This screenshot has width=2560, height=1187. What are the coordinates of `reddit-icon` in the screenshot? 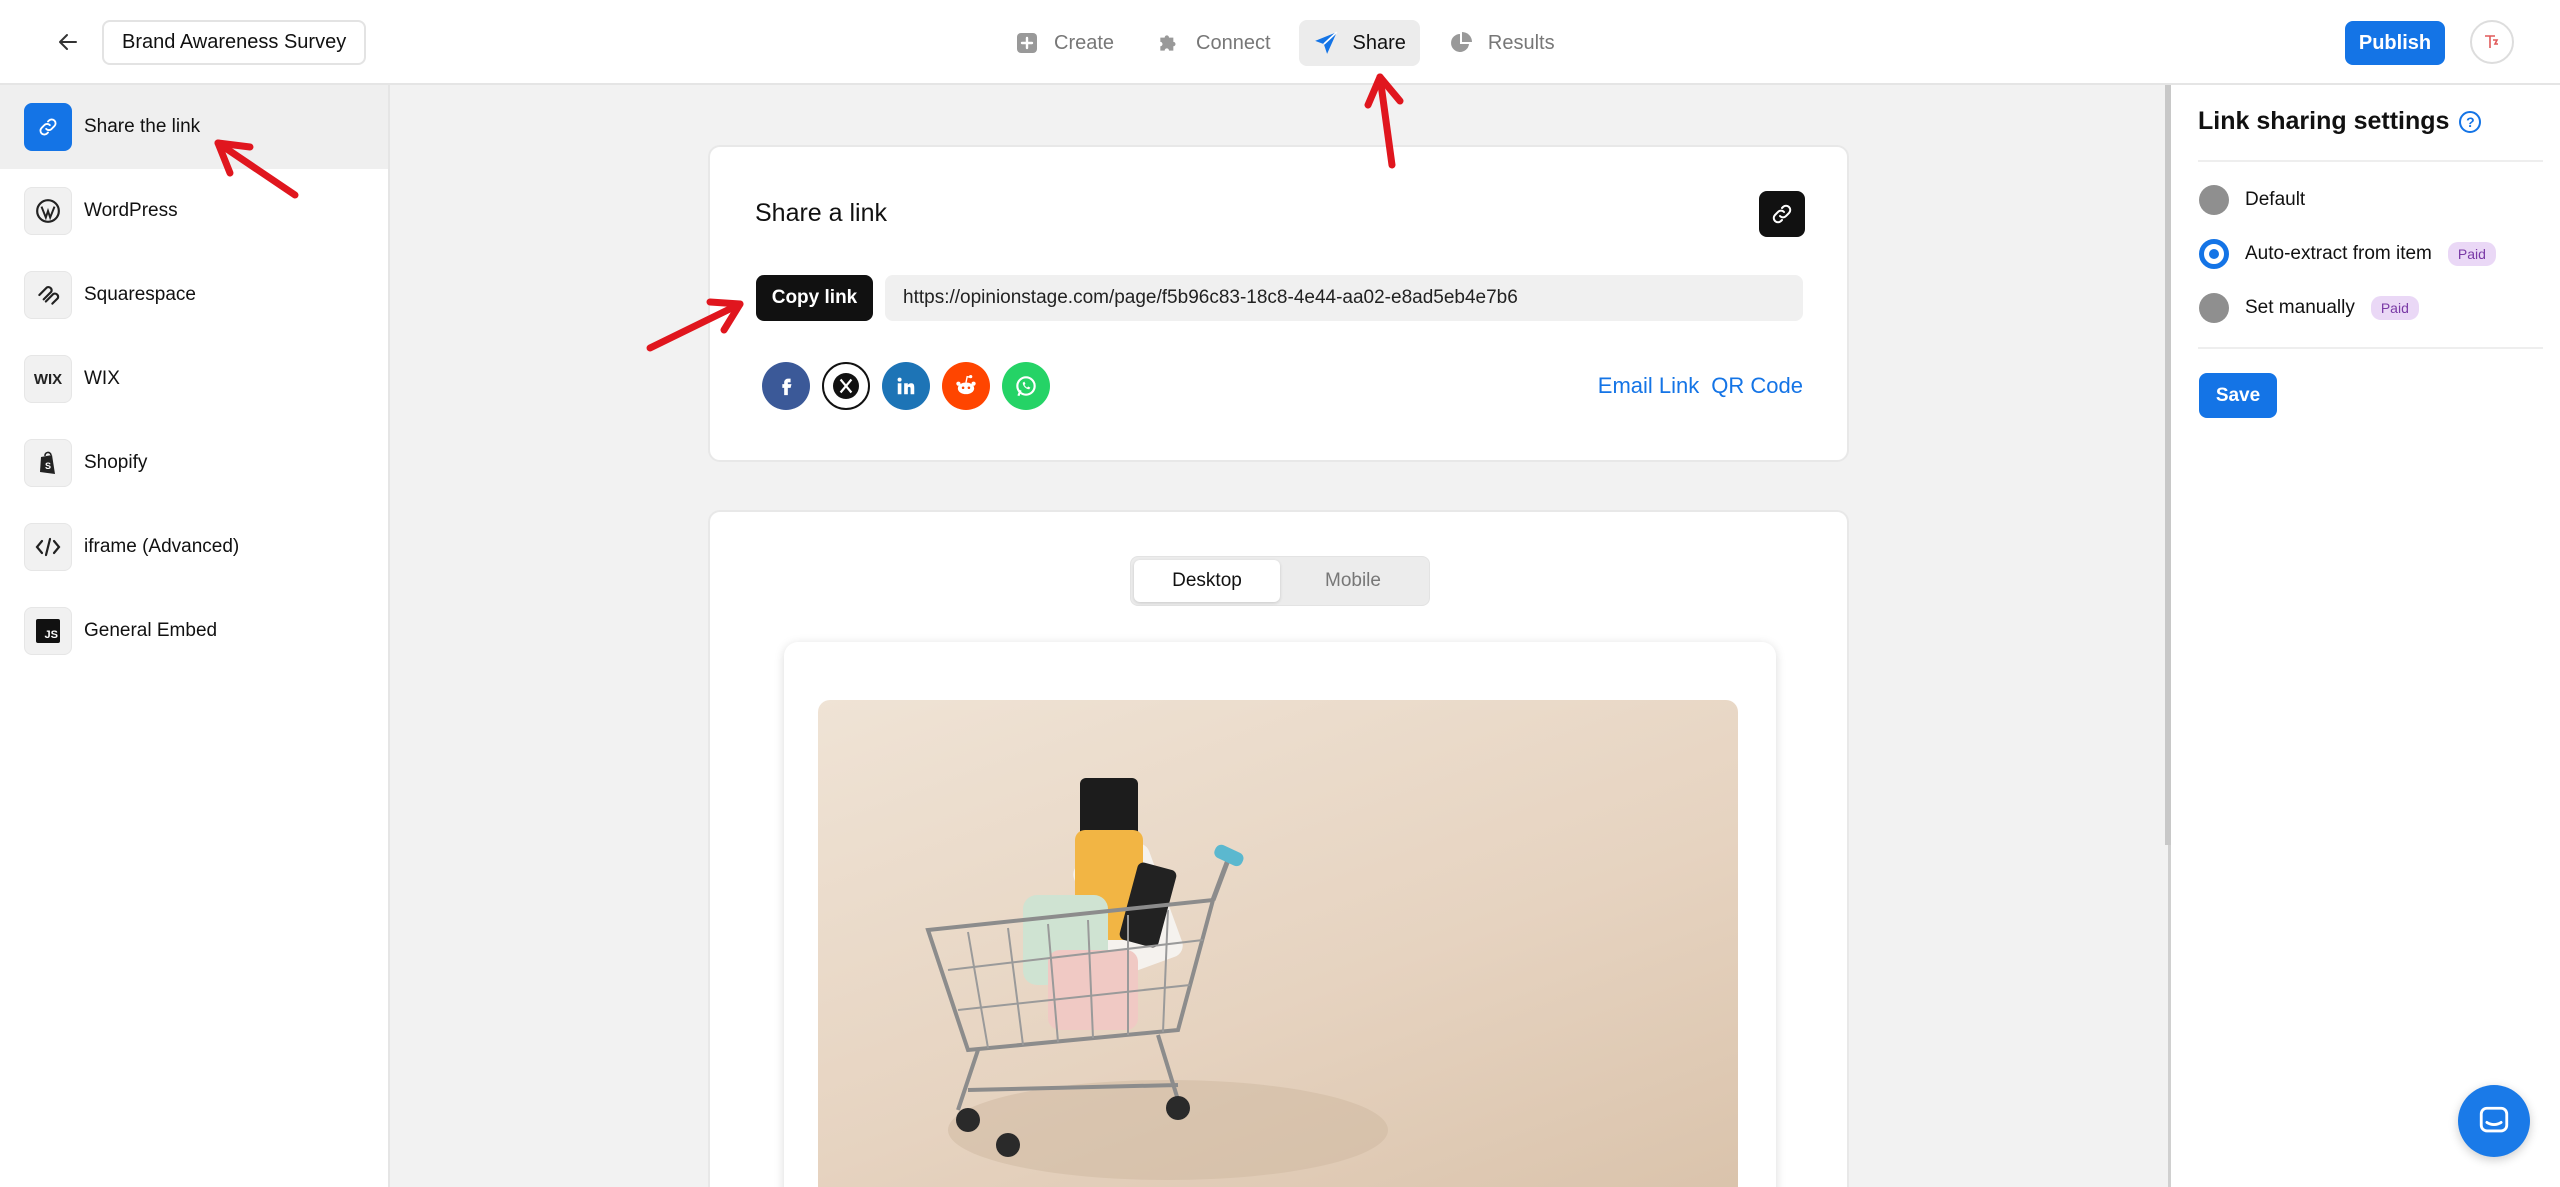 It's located at (966, 385).